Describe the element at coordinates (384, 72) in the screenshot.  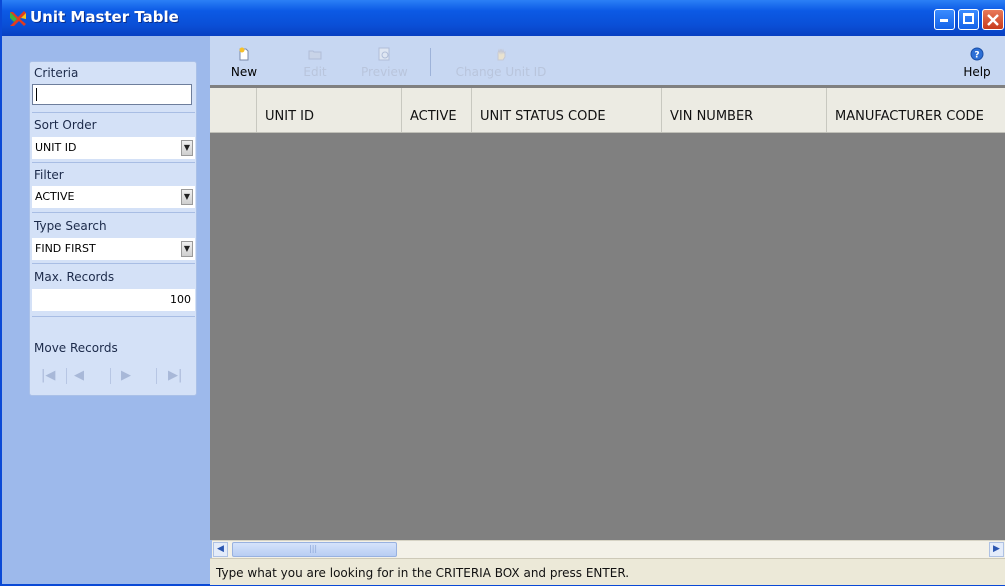
I see `preview-button-label: Preview` at that location.